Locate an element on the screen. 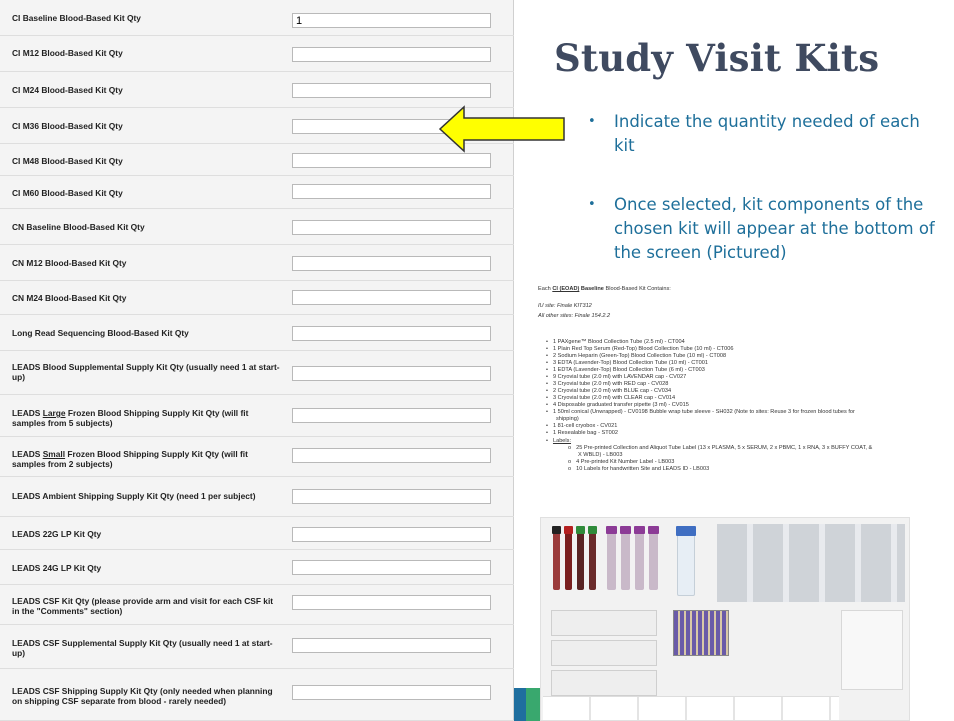  field-label: Long Read Sequencing Blood-Based Kit Qty is located at coordinates (100, 333).